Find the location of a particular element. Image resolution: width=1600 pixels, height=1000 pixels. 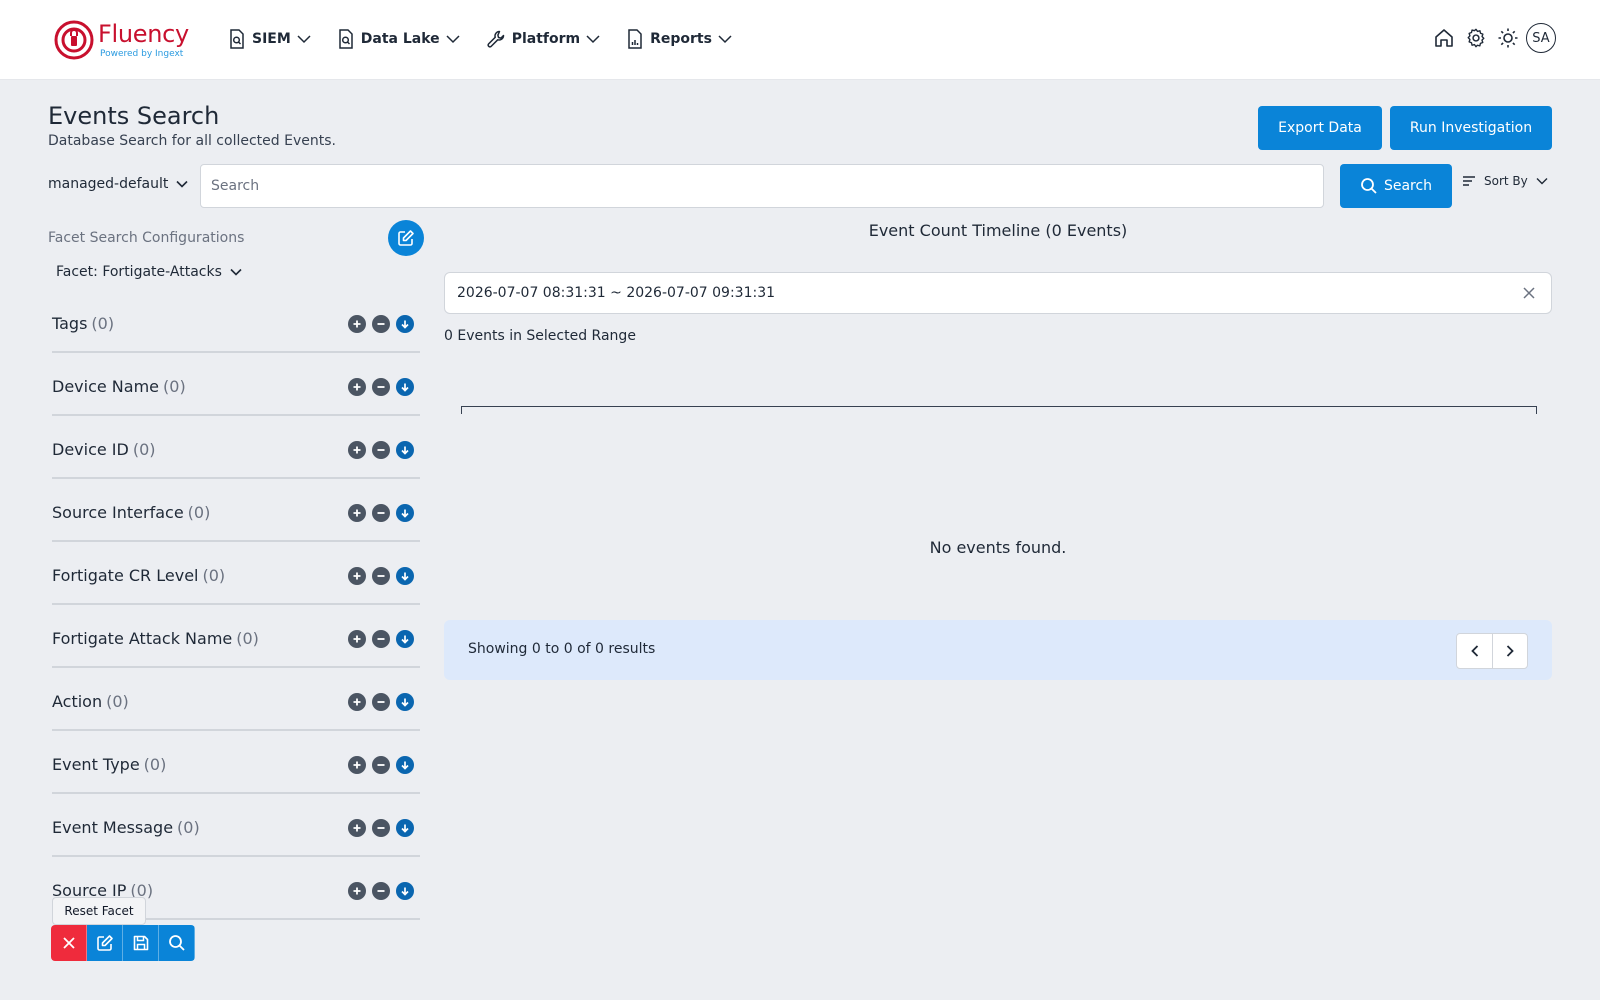

page-title: Events Search is located at coordinates (134, 116).